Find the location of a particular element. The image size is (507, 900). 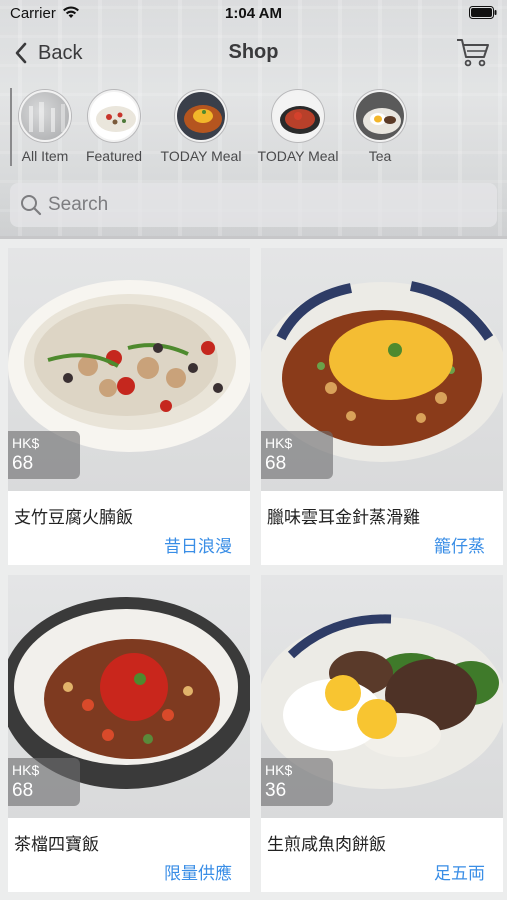

category-tea: Tea is located at coordinates (380, 125).